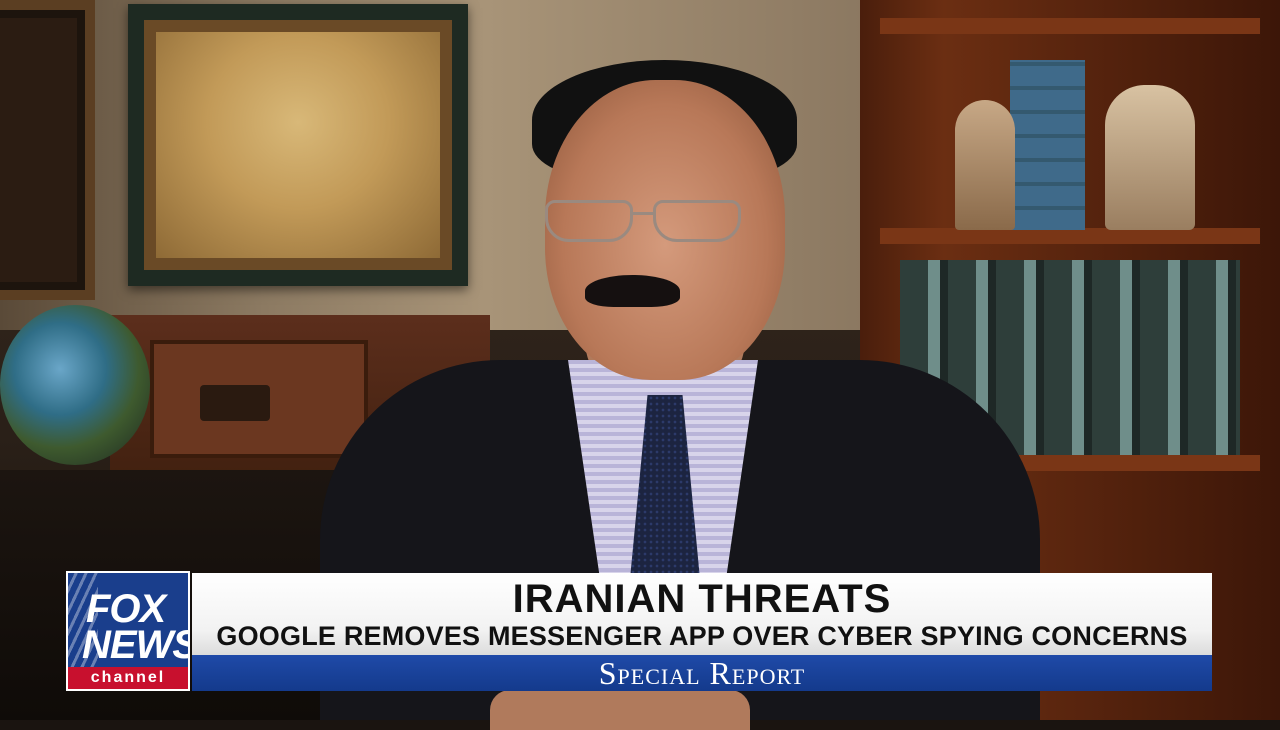 This screenshot has width=1280, height=730. I want to click on glasses, so click(645, 222).